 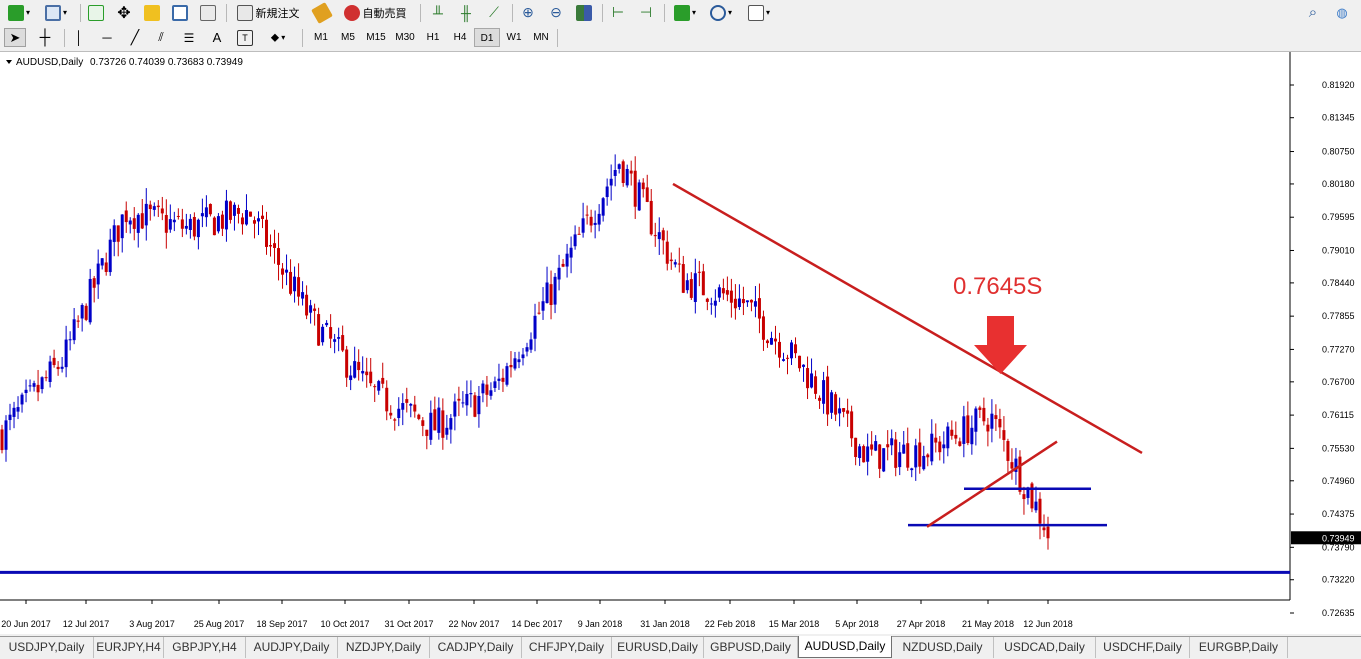 What do you see at coordinates (584, 12) in the screenshot?
I see `tile-windows-button` at bounding box center [584, 12].